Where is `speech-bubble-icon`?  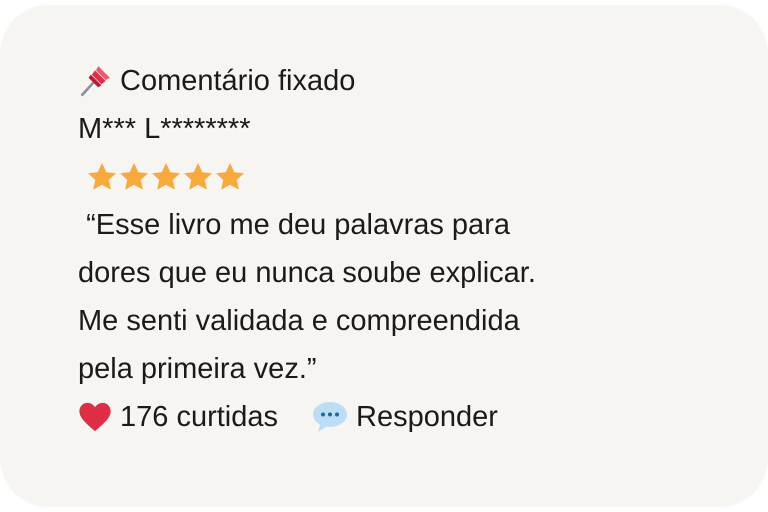 speech-bubble-icon is located at coordinates (330, 417).